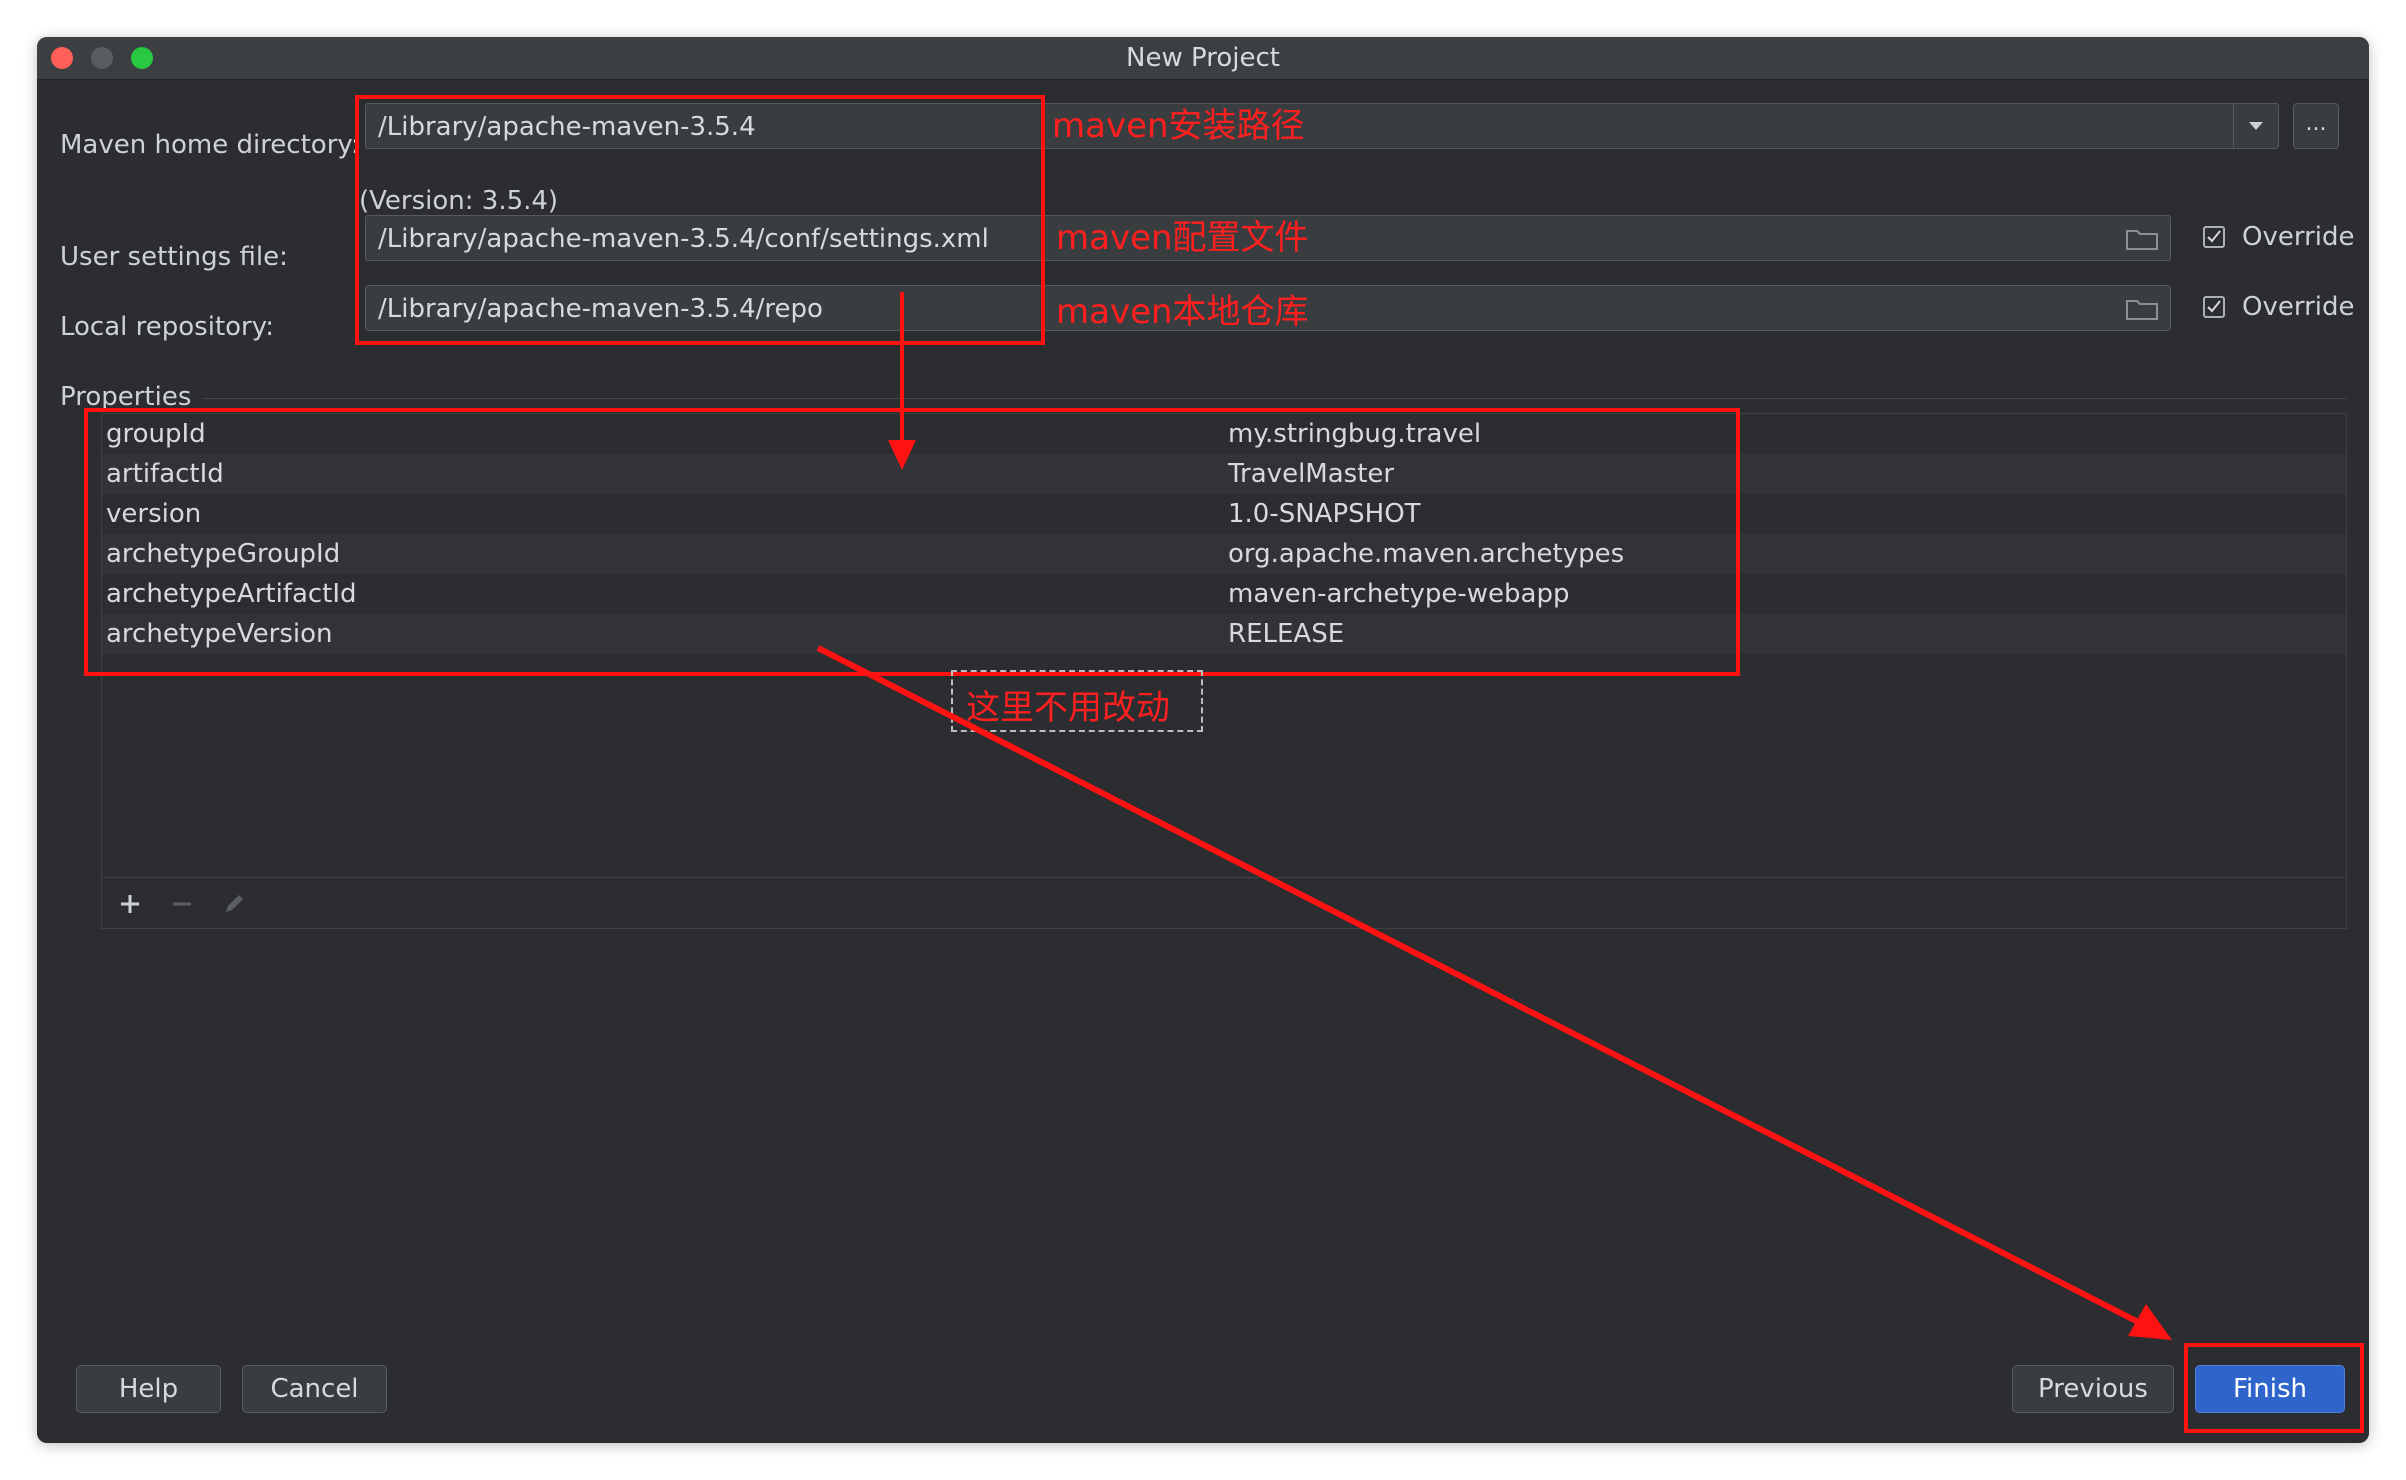 Image resolution: width=2406 pixels, height=1480 pixels. Describe the element at coordinates (902, 455) in the screenshot. I see `arrow-down-head` at that location.